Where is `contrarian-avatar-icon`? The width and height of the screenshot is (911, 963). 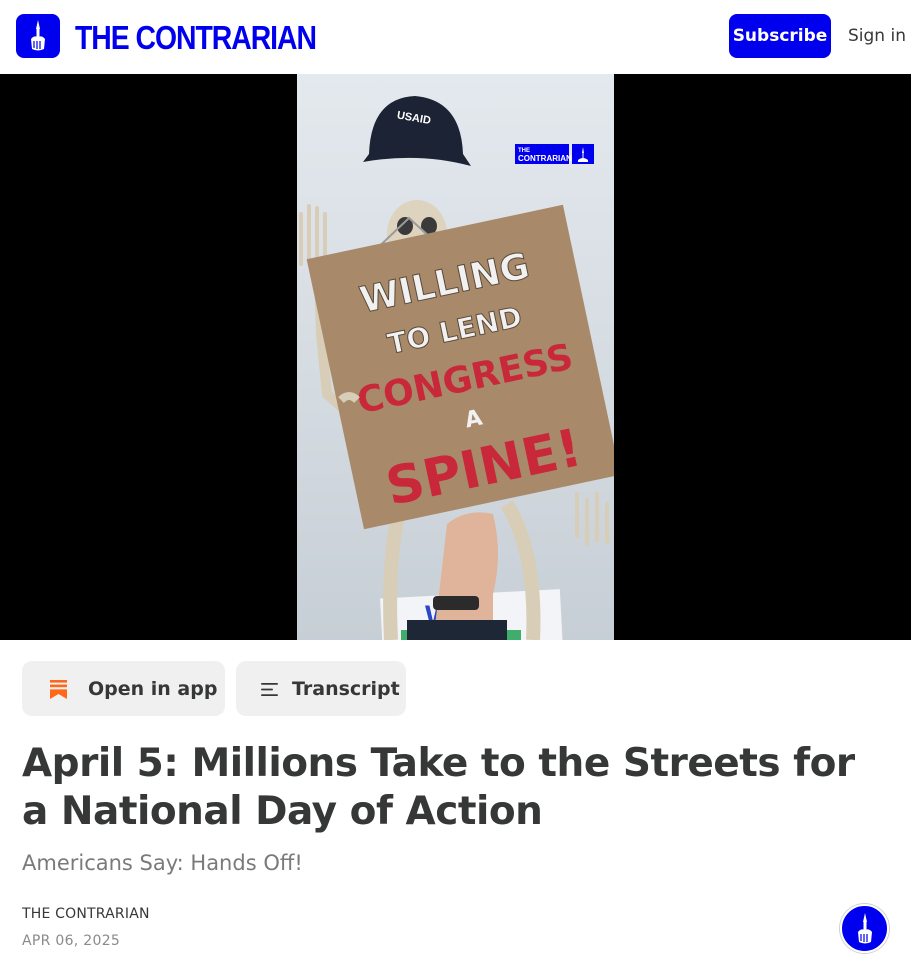 contrarian-avatar-icon is located at coordinates (864, 927).